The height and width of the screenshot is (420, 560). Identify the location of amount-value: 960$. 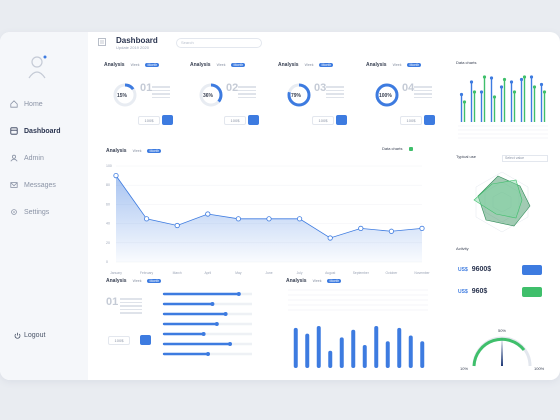
(479, 291).